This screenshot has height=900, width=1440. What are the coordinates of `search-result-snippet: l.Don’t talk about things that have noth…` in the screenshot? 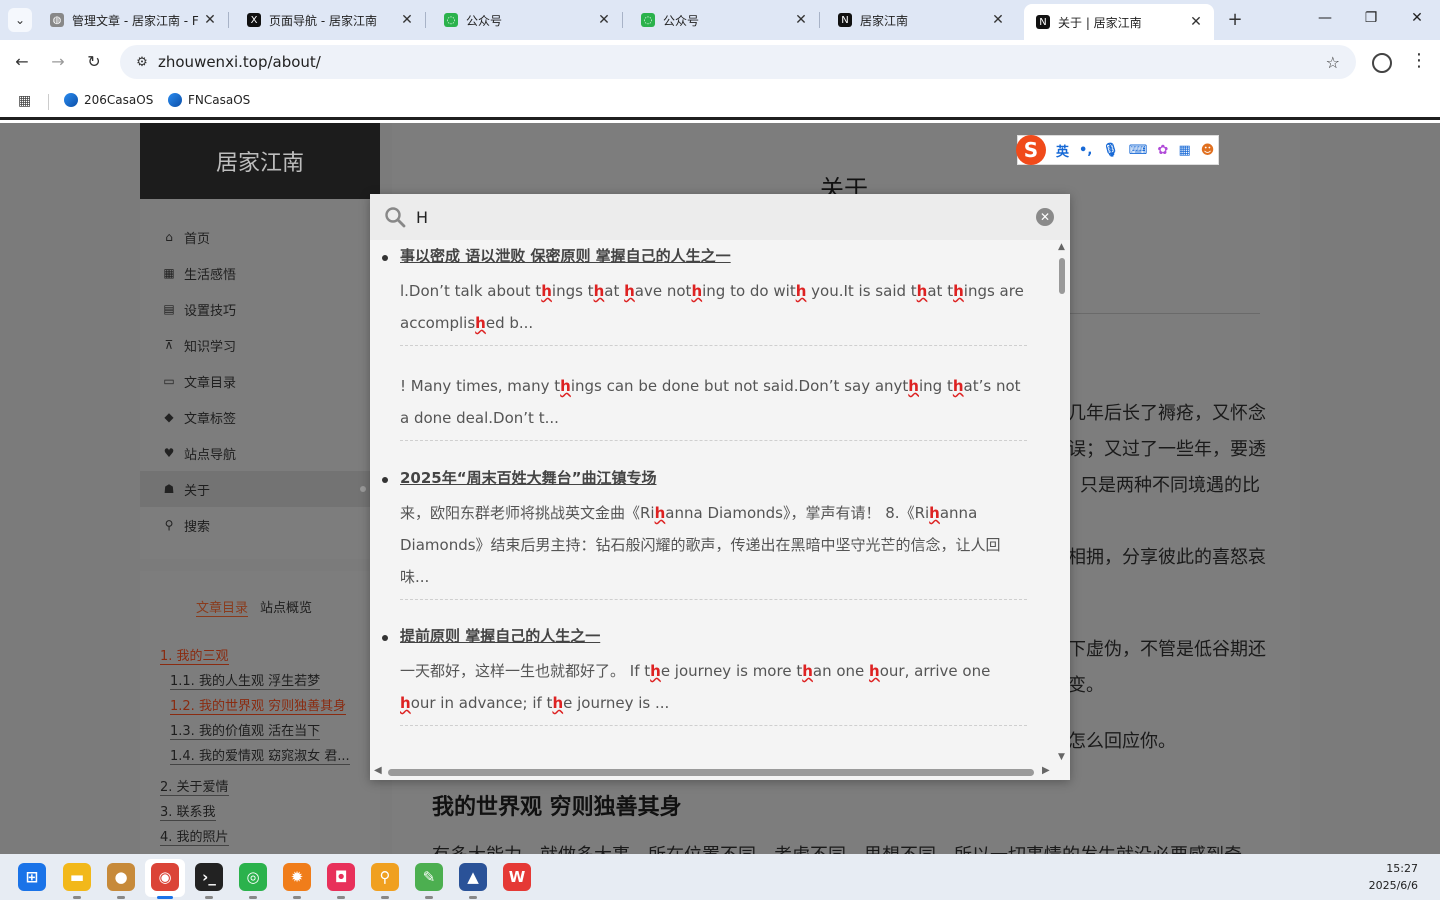 It's located at (713, 310).